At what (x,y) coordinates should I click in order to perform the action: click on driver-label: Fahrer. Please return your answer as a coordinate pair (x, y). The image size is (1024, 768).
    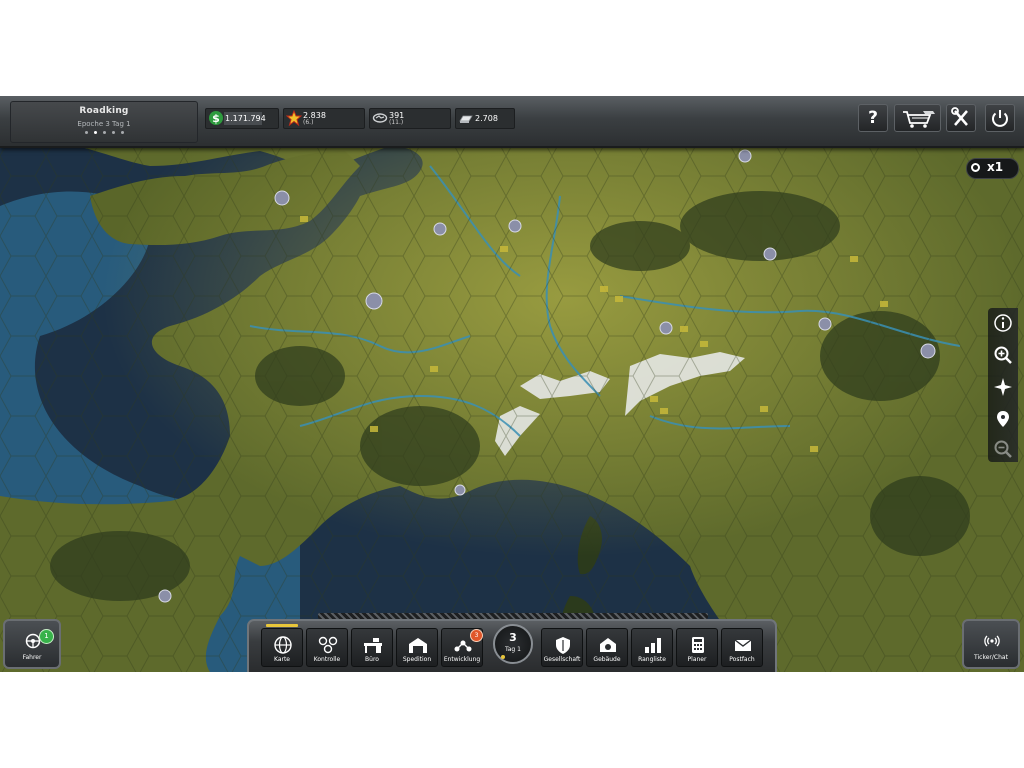
    Looking at the image, I should click on (32, 657).